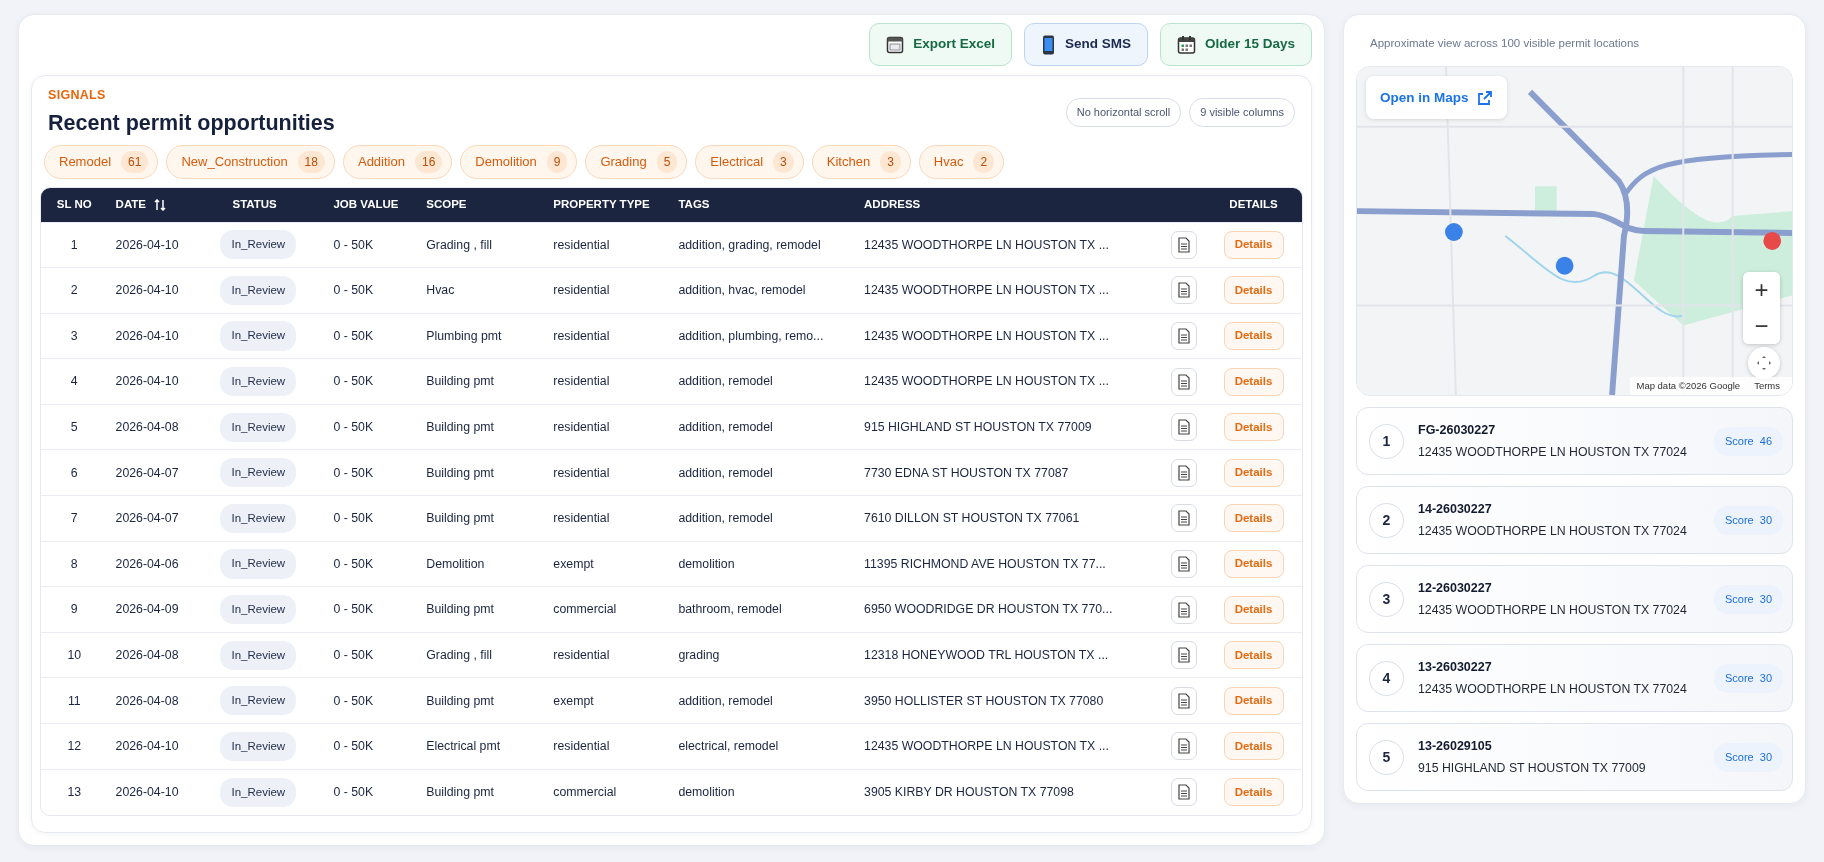  What do you see at coordinates (749, 162) in the screenshot?
I see `filter-chip: Electrical 3` at bounding box center [749, 162].